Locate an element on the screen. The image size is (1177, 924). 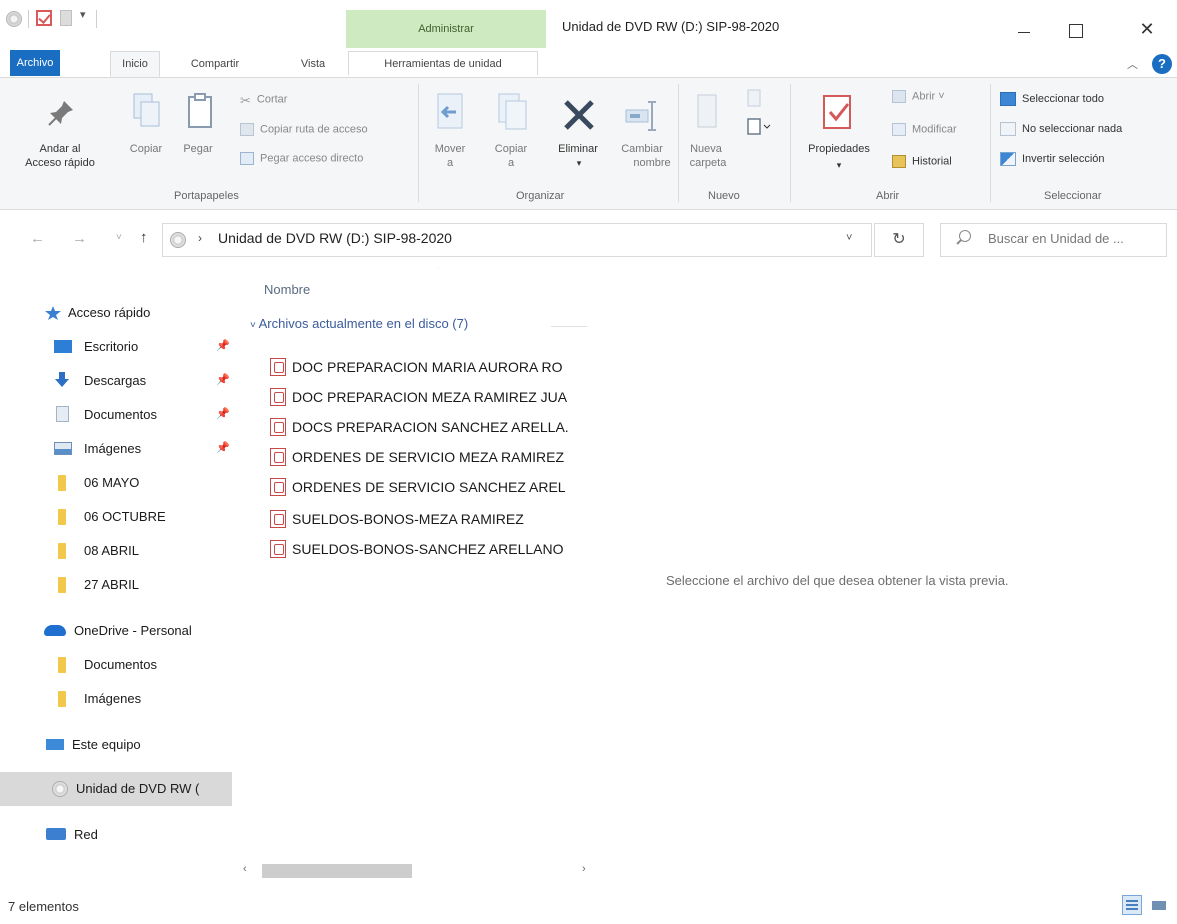
pin-label-line2: Acceso rápido is located at coordinates (60, 163).